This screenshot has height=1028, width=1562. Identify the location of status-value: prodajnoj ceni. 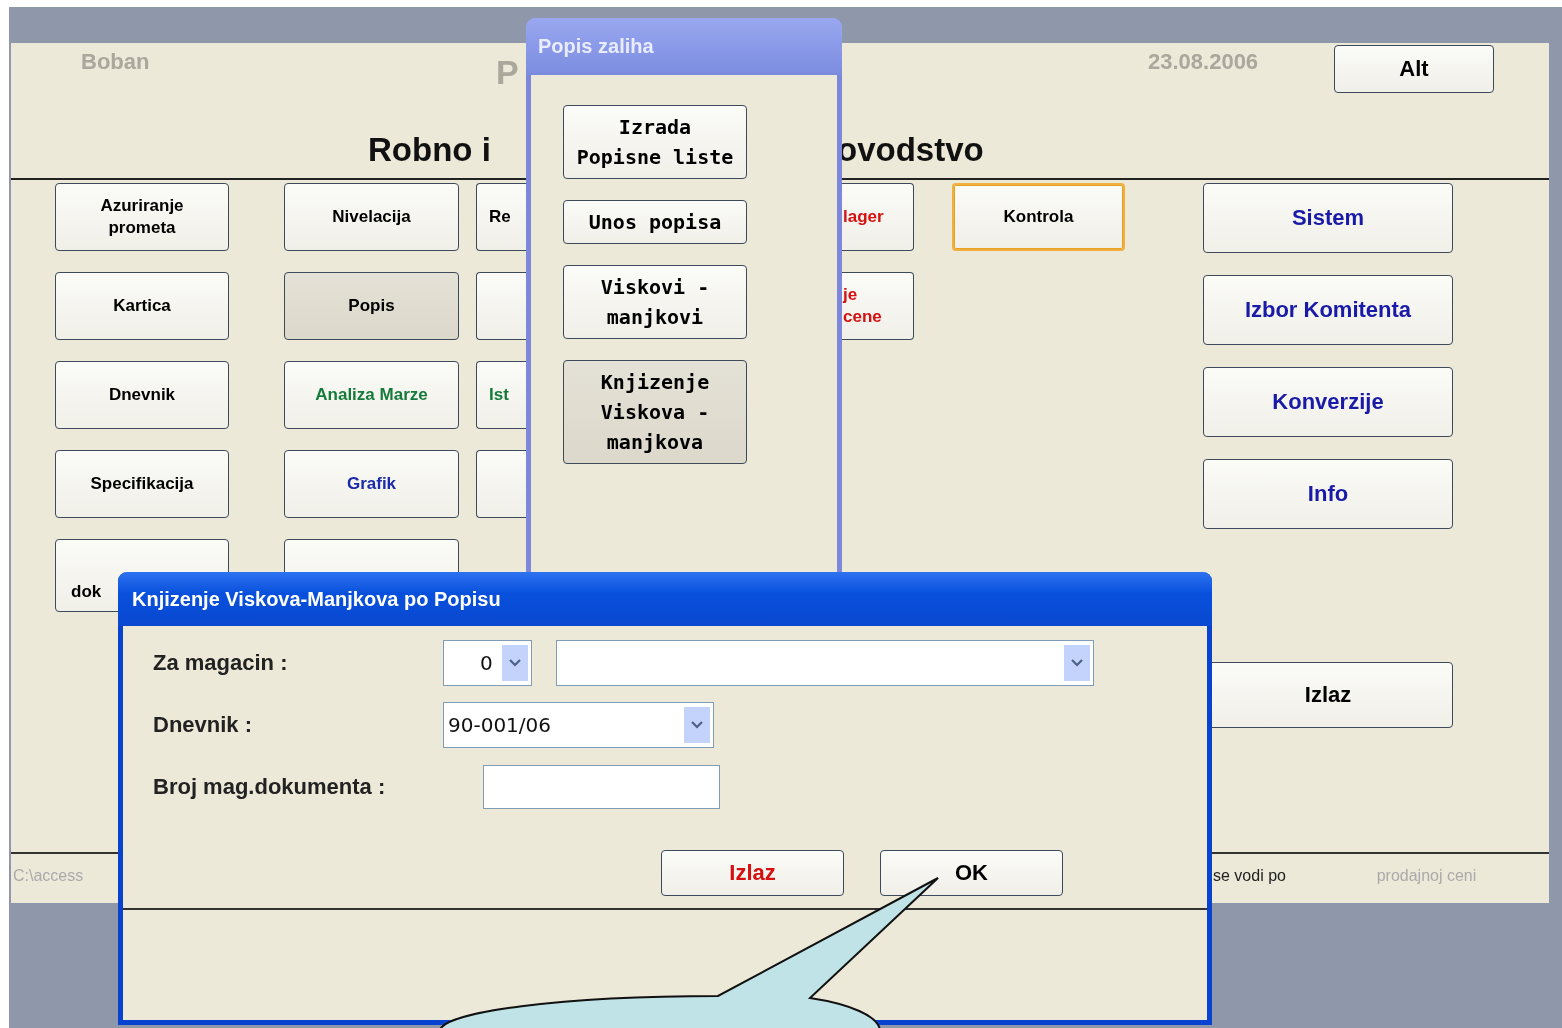
(1427, 876).